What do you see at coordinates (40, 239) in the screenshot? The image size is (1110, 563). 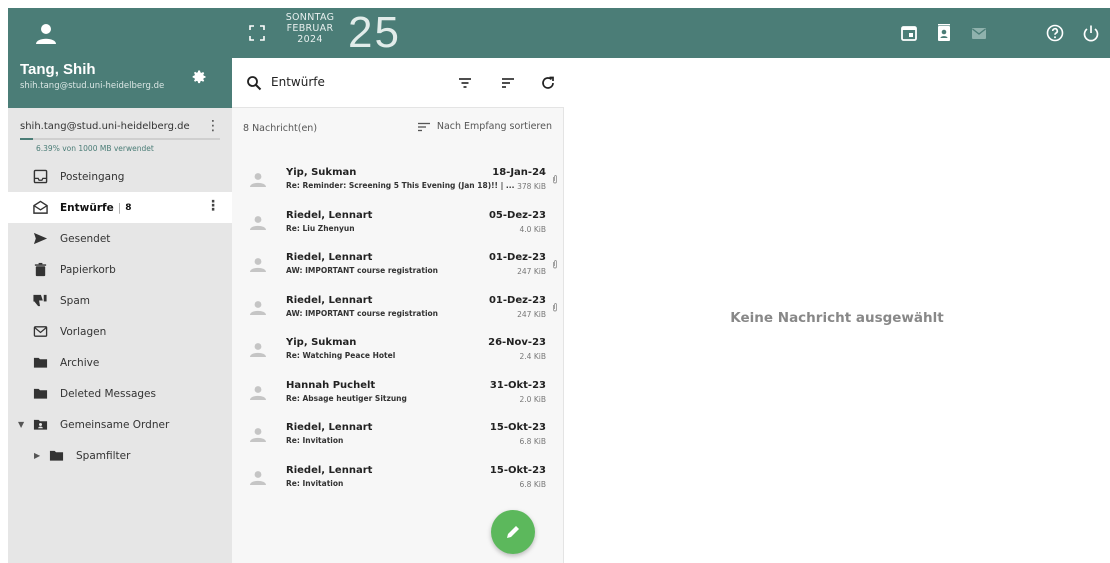 I see `send-icon` at bounding box center [40, 239].